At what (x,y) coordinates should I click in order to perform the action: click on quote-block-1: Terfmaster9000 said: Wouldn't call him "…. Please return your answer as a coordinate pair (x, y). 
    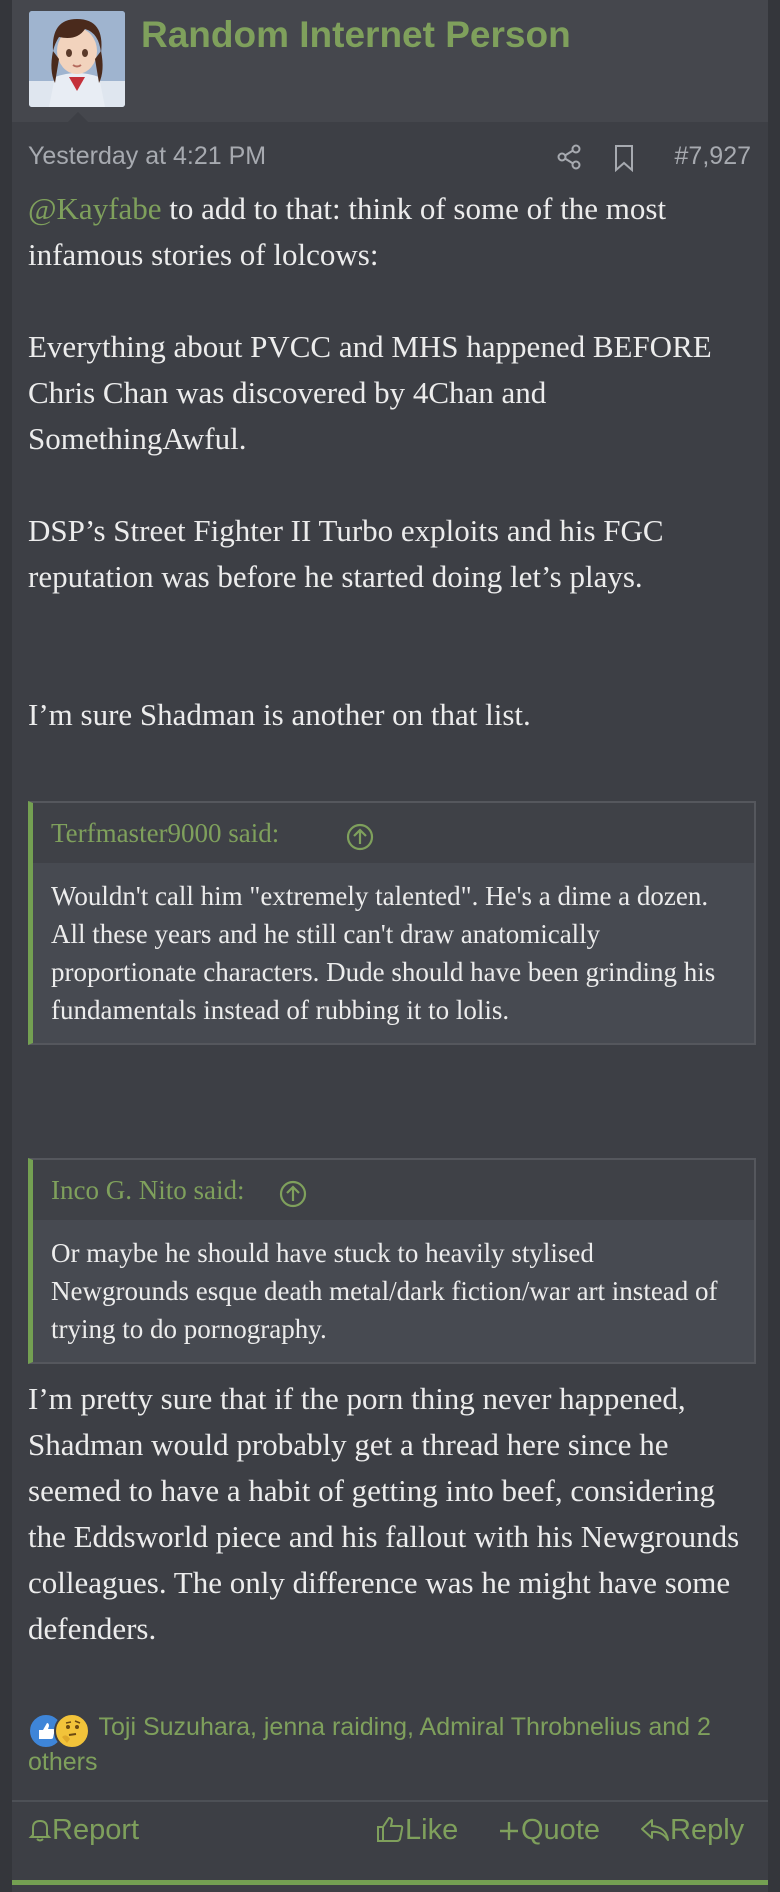
    Looking at the image, I should click on (392, 923).